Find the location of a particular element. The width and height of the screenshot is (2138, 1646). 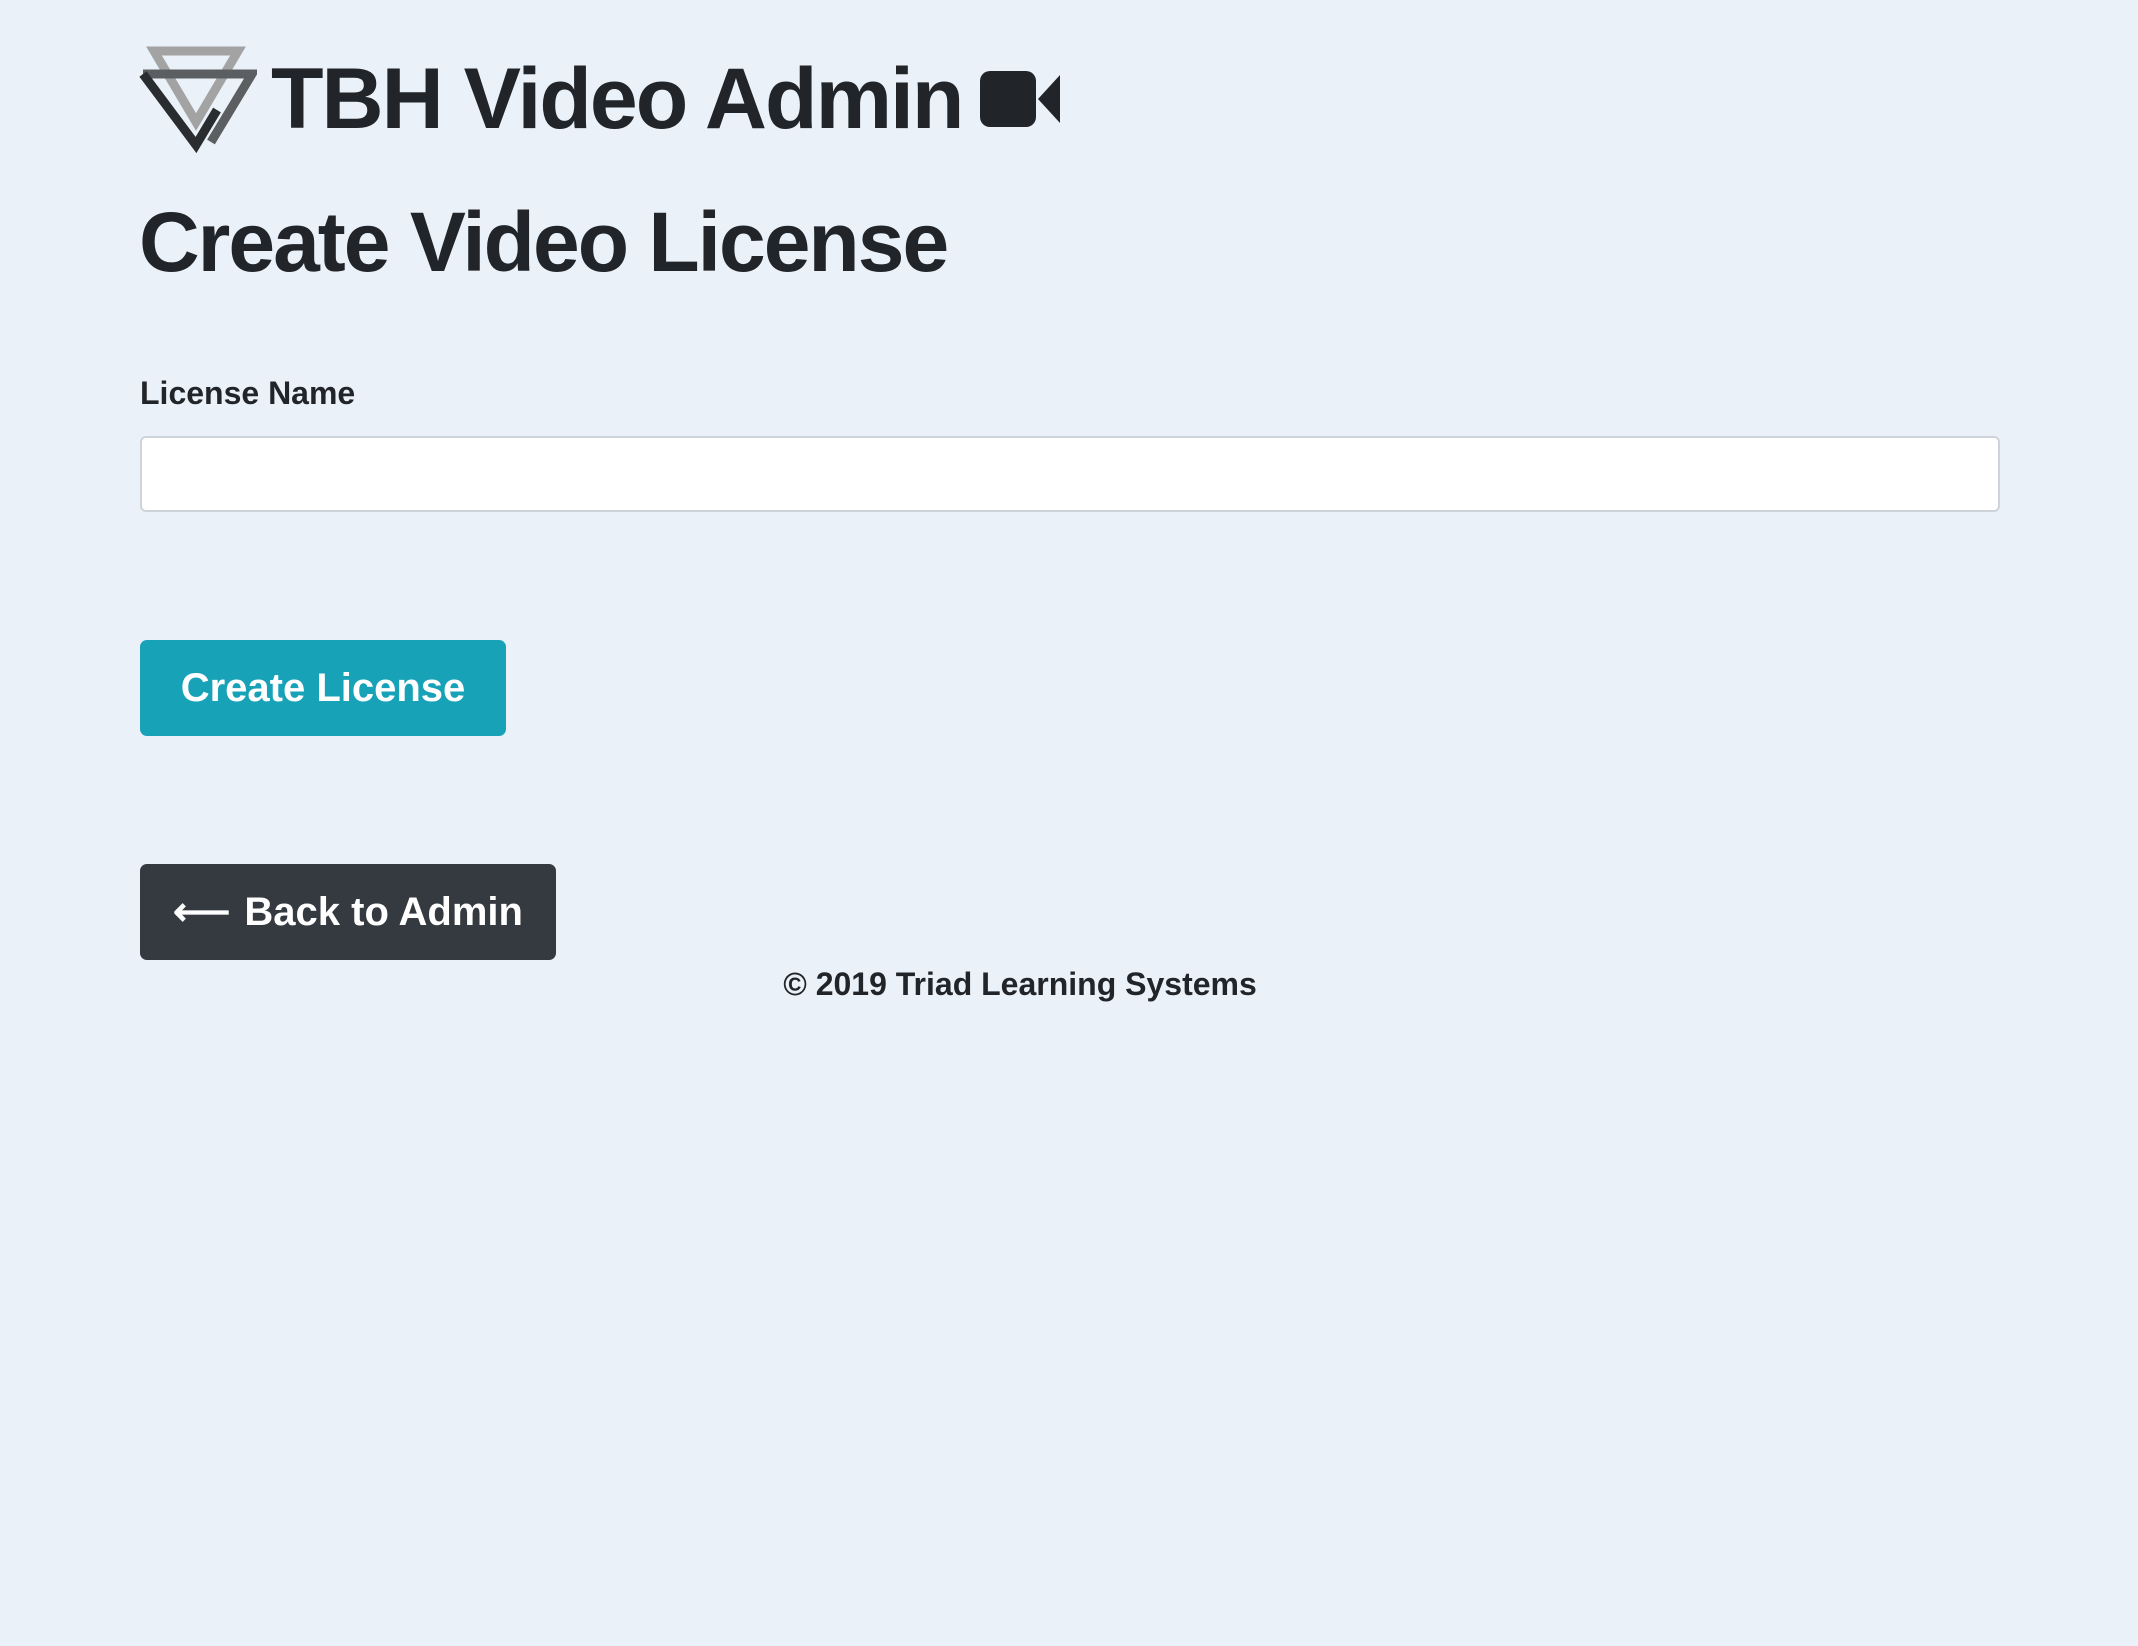

site-header: TBH Video Admin is located at coordinates (600, 99).